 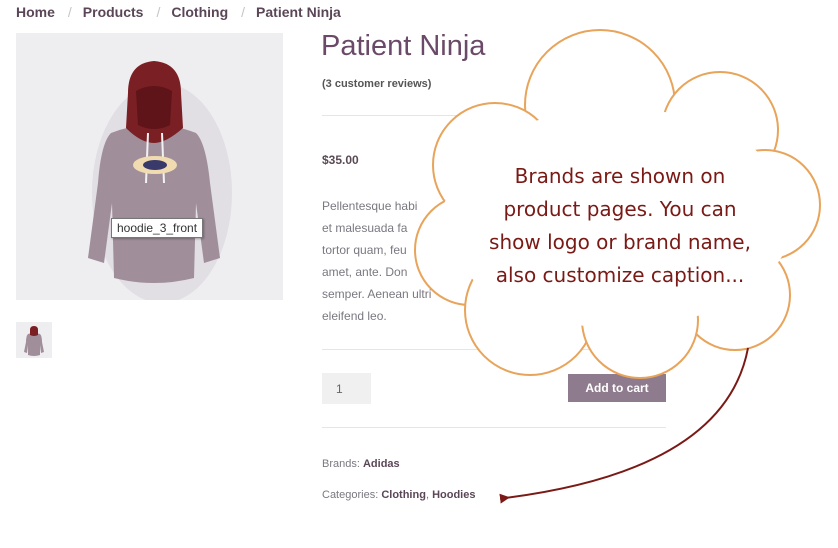 I want to click on product-categories: Categories: Clothing, Hoodies, so click(x=398, y=495).